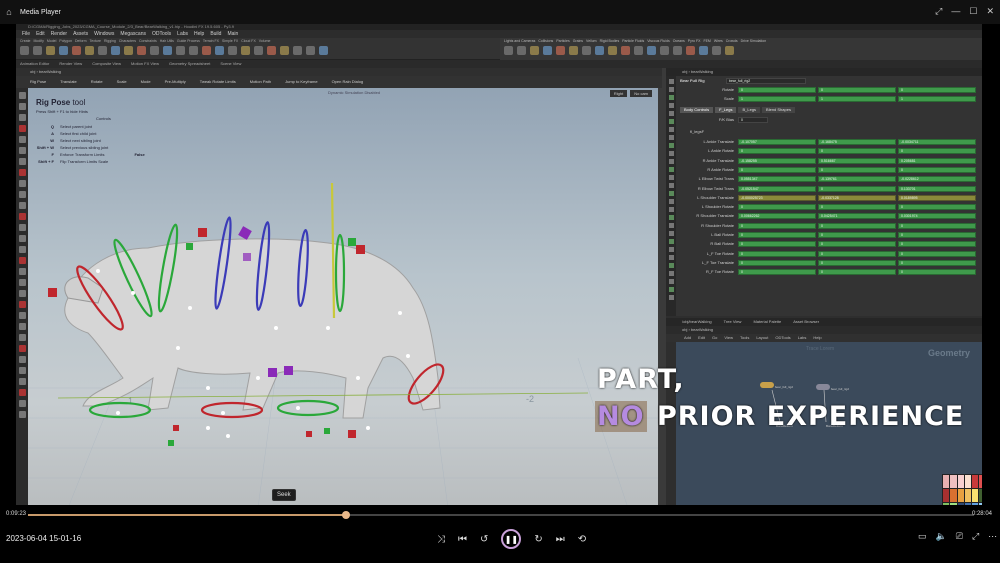  Describe the element at coordinates (658, 41) in the screenshot. I see `shelf-tab: Viscous Fluids` at that location.